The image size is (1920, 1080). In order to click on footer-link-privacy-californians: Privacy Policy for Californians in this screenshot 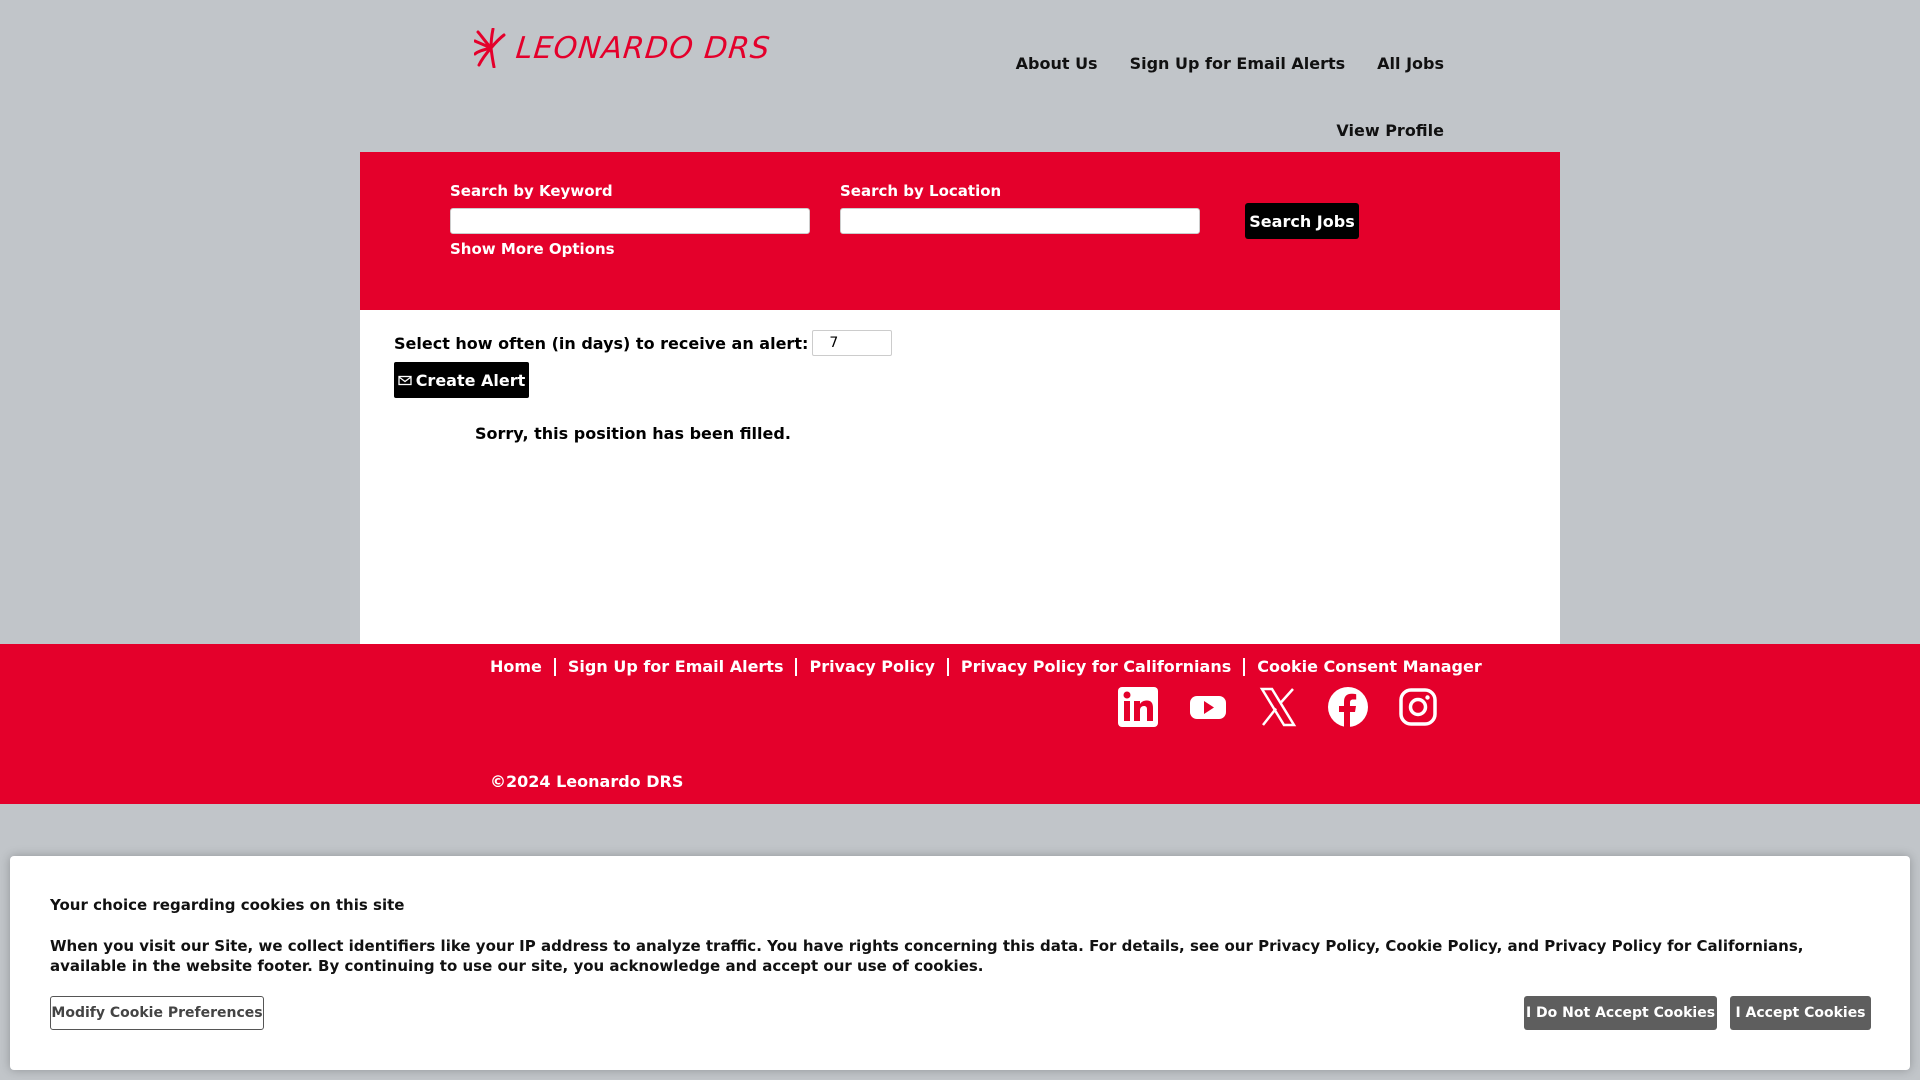, I will do `click(1094, 667)`.